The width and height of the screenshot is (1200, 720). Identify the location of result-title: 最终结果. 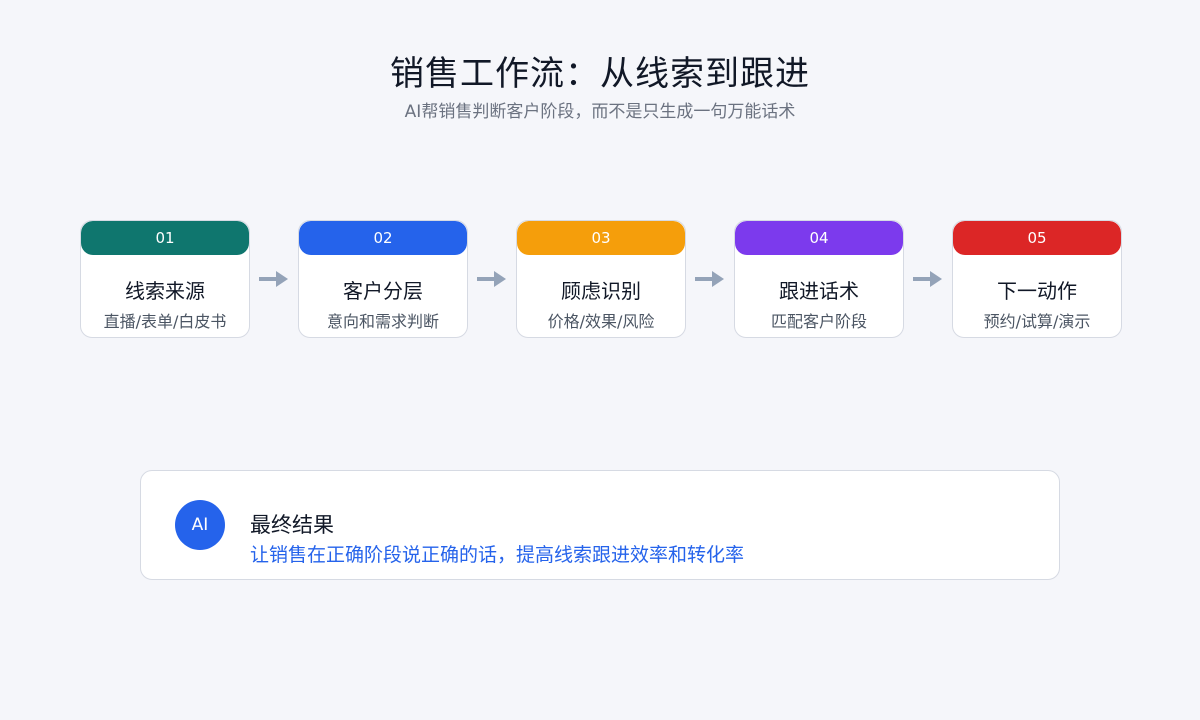
(292, 525).